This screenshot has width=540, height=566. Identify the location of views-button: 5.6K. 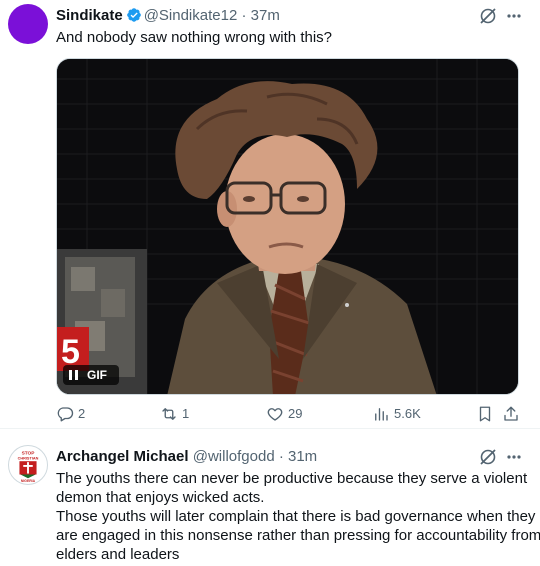
(402, 414).